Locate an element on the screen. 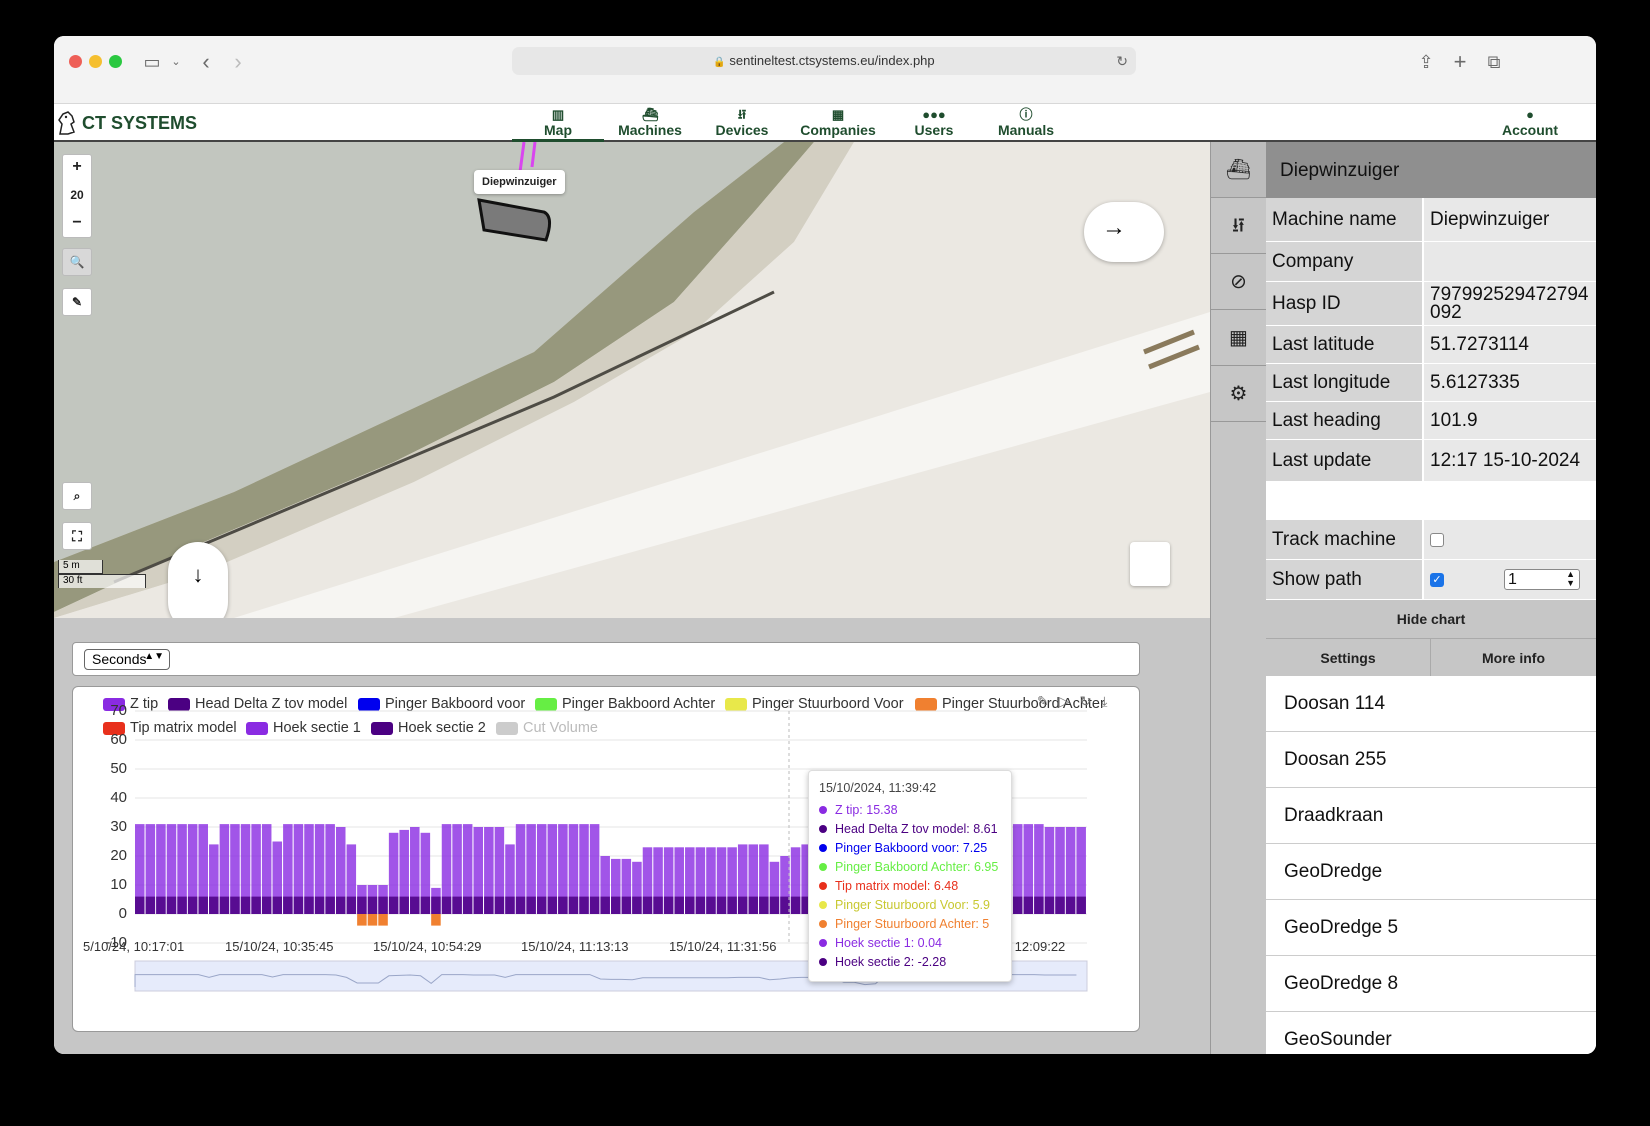 Image resolution: width=1650 pixels, height=1126 pixels. lock-icon: 🔒 is located at coordinates (719, 62).